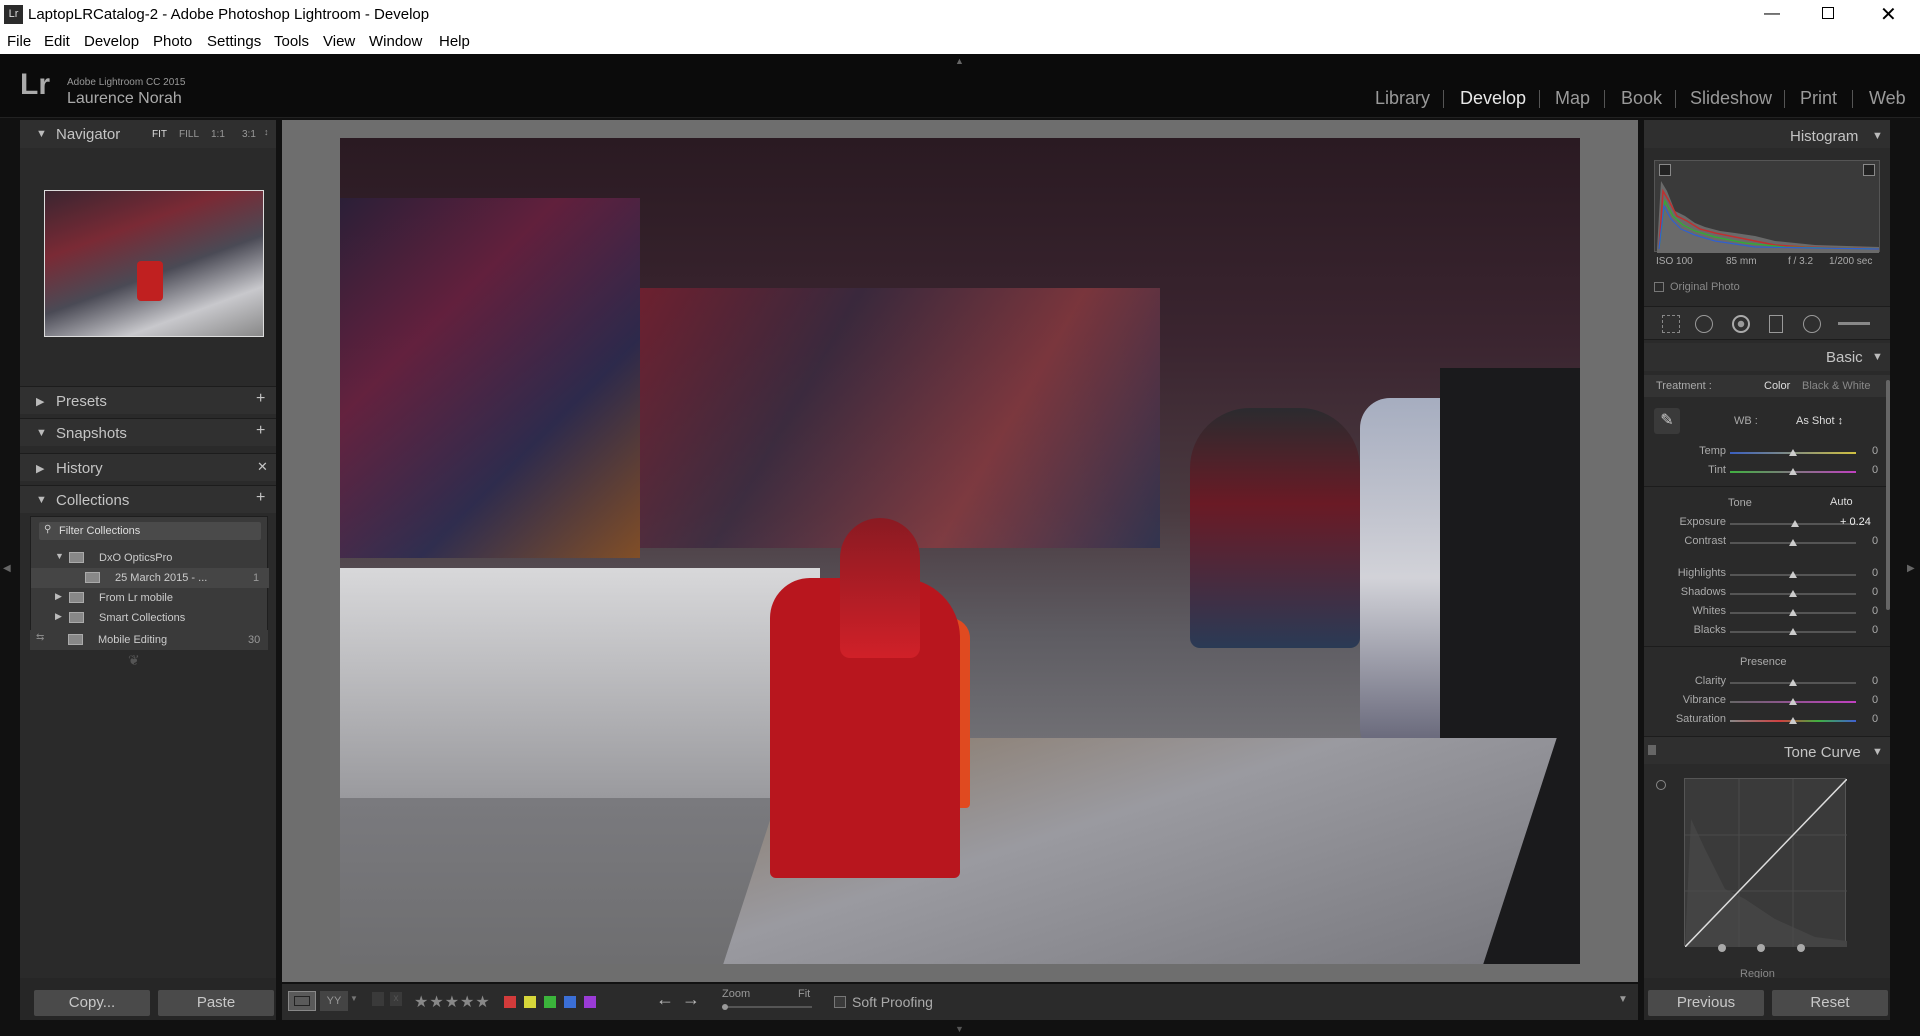 The height and width of the screenshot is (1036, 1920). What do you see at coordinates (452, 1002) in the screenshot?
I see `star-rating: ★★★★★` at bounding box center [452, 1002].